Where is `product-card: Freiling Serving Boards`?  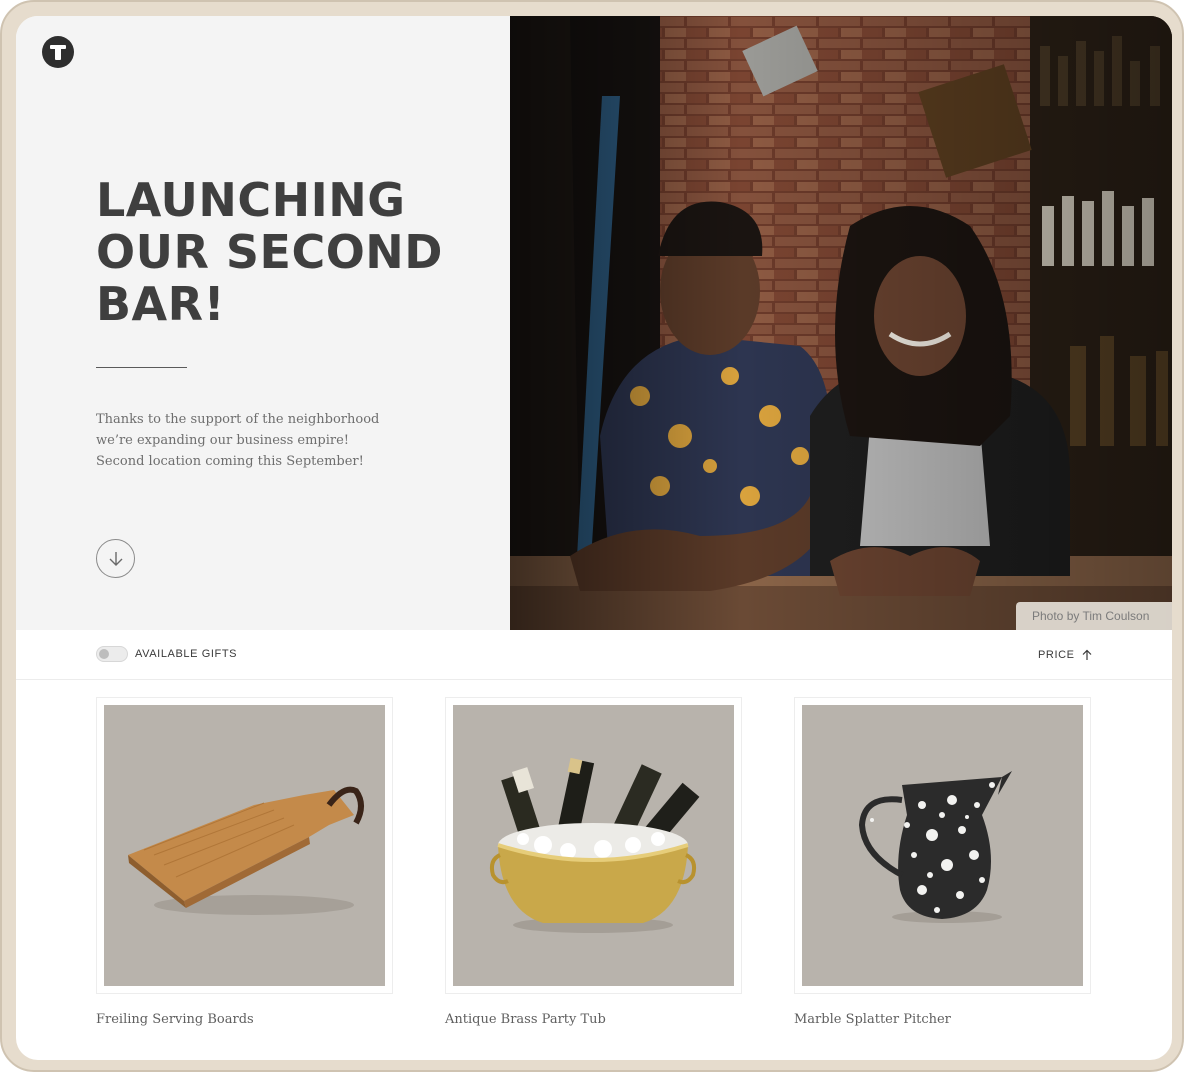 product-card: Freiling Serving Boards is located at coordinates (244, 862).